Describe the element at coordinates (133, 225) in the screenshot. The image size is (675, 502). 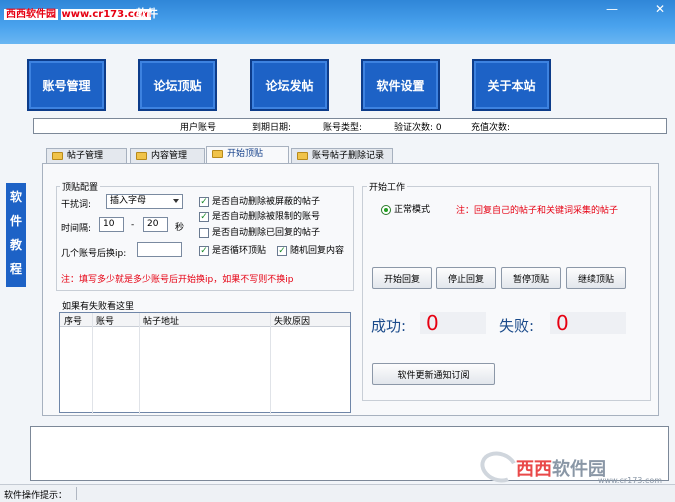
I see `interval-dash: -` at that location.